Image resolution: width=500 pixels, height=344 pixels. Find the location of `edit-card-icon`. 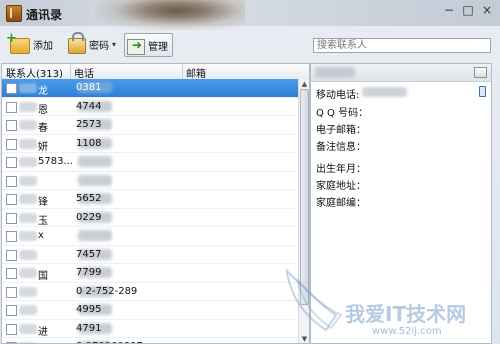

edit-card-icon is located at coordinates (480, 72).